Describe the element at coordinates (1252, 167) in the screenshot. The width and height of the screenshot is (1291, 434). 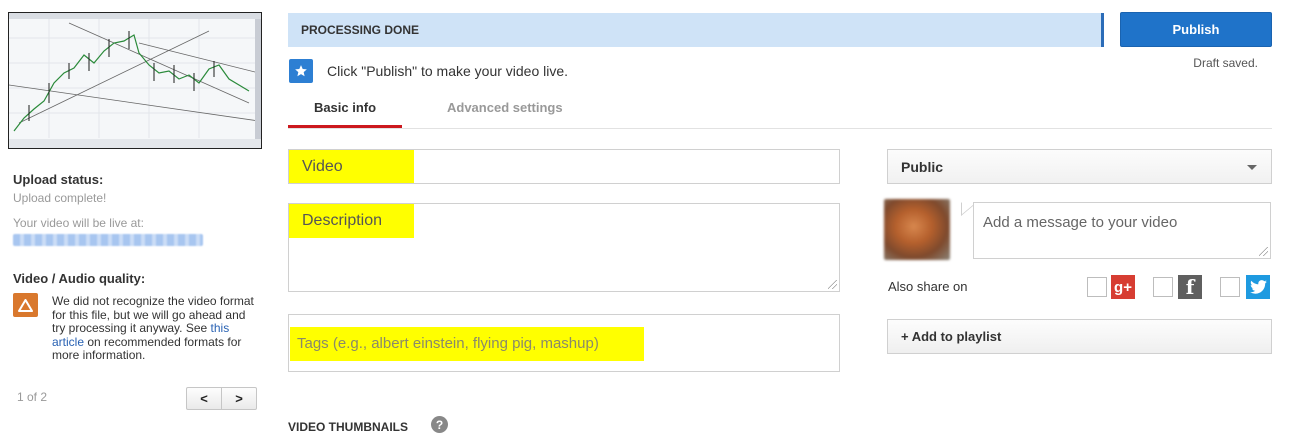
I see `chevron-down-icon` at that location.